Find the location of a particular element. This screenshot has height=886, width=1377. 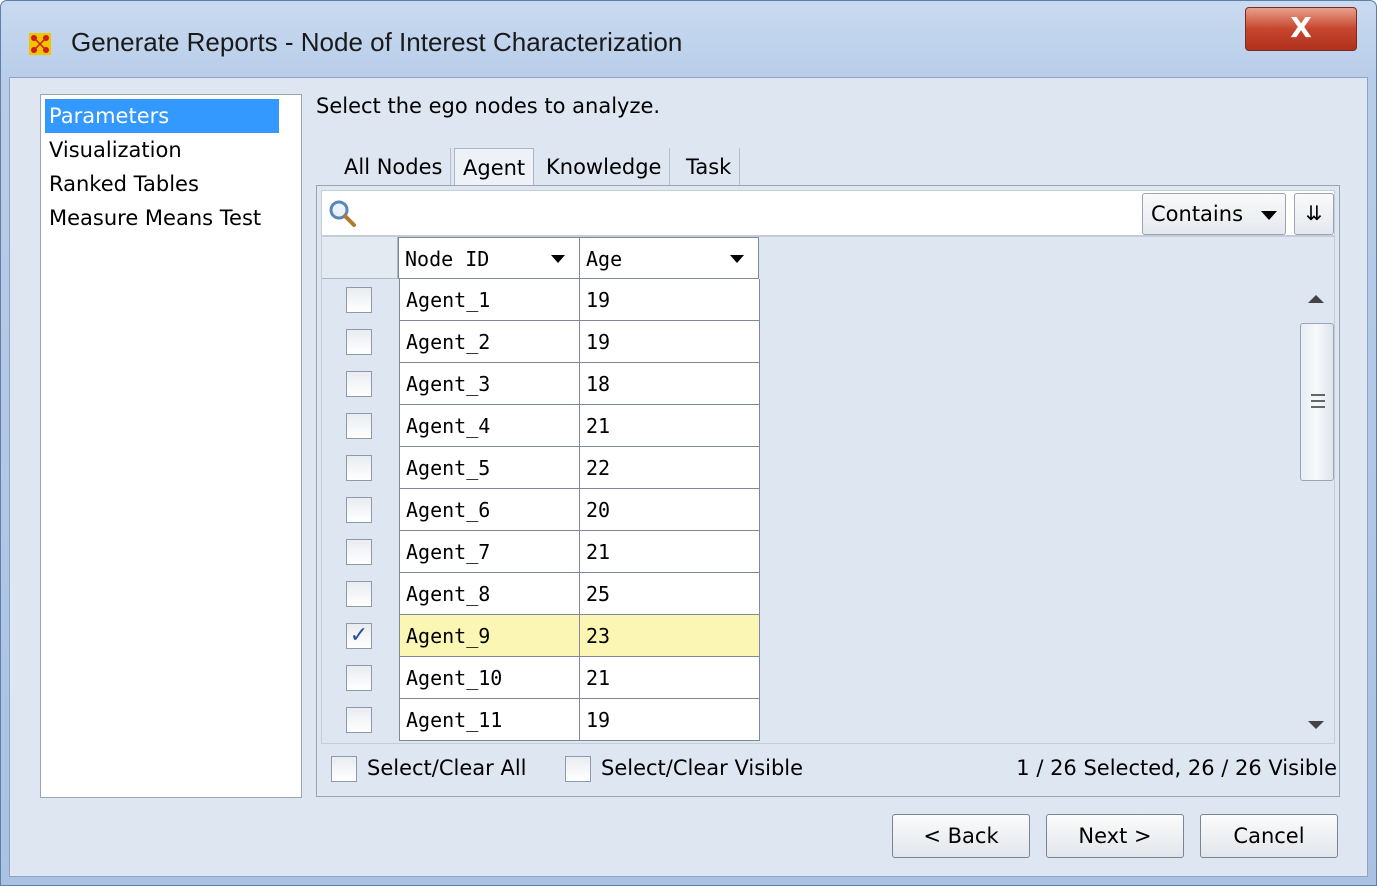

column-header-label: Age is located at coordinates (604, 259).